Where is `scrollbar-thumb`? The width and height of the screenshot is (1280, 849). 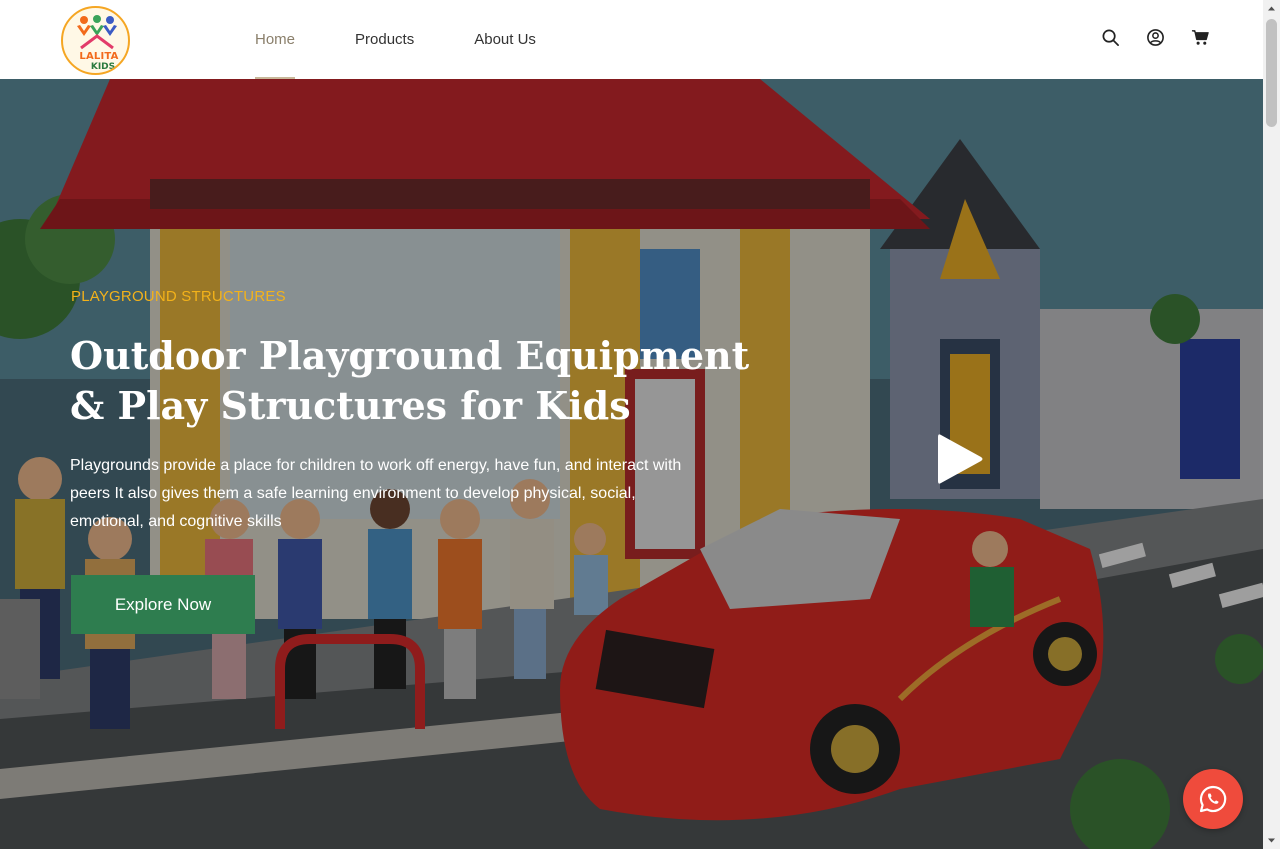
scrollbar-thumb is located at coordinates (1271, 73).